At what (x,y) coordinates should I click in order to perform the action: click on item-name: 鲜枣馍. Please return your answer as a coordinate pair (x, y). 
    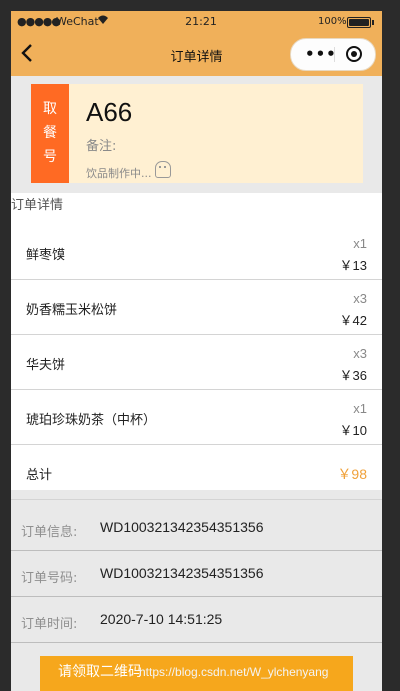
    Looking at the image, I should click on (46, 255).